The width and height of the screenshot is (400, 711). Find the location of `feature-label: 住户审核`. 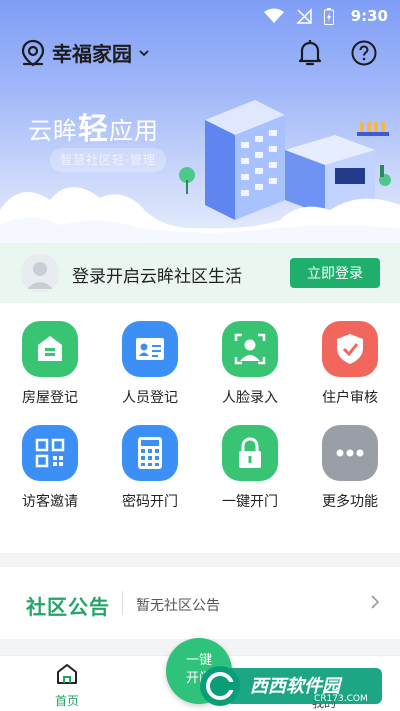

feature-label: 住户审核 is located at coordinates (350, 398).